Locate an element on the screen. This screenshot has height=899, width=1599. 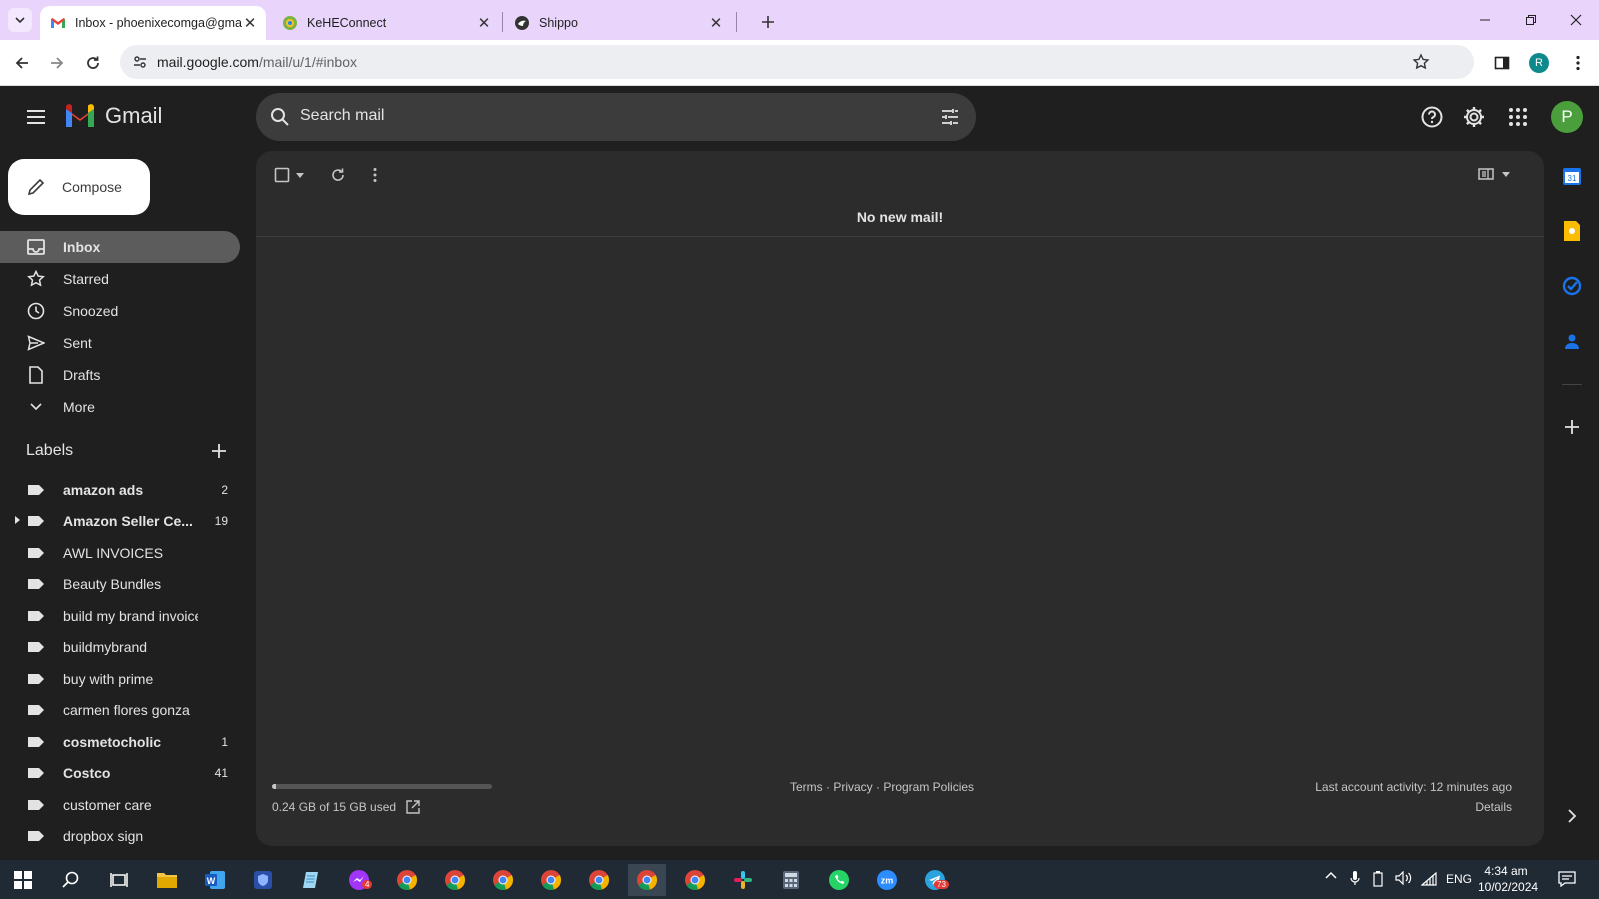
clock: 4:34 am 10/02/2024 is located at coordinates (1508, 879).